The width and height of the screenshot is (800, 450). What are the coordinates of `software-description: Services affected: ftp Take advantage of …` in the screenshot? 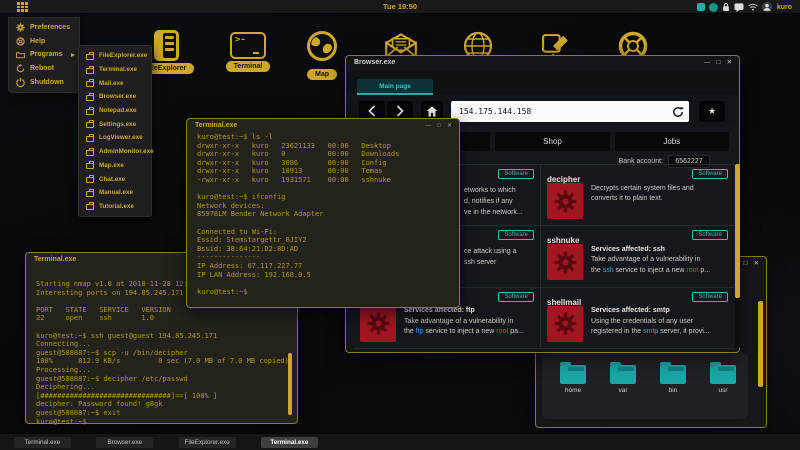 It's located at (464, 321).